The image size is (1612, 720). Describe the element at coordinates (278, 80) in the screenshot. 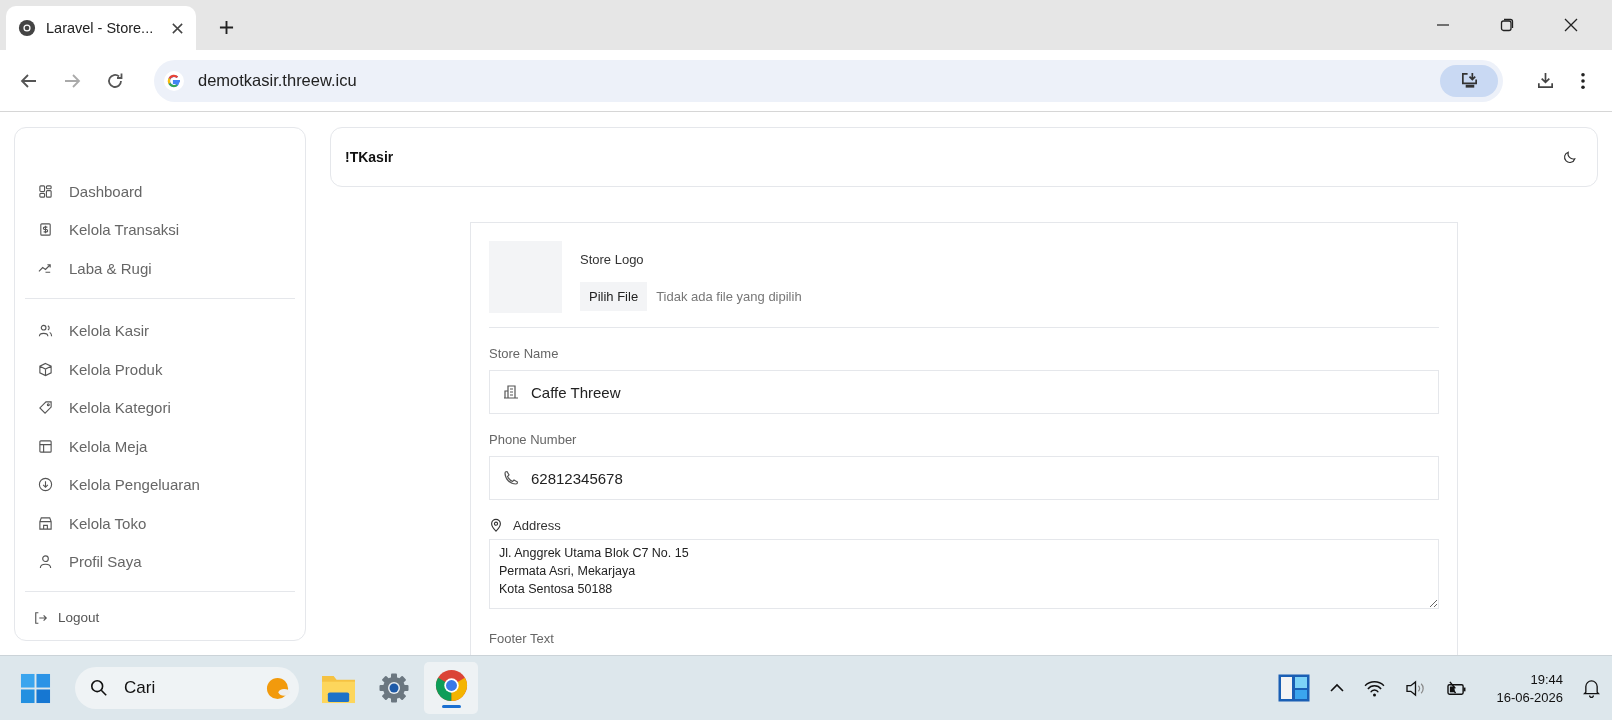

I see `url-text: demotkasir.threew.icu` at that location.